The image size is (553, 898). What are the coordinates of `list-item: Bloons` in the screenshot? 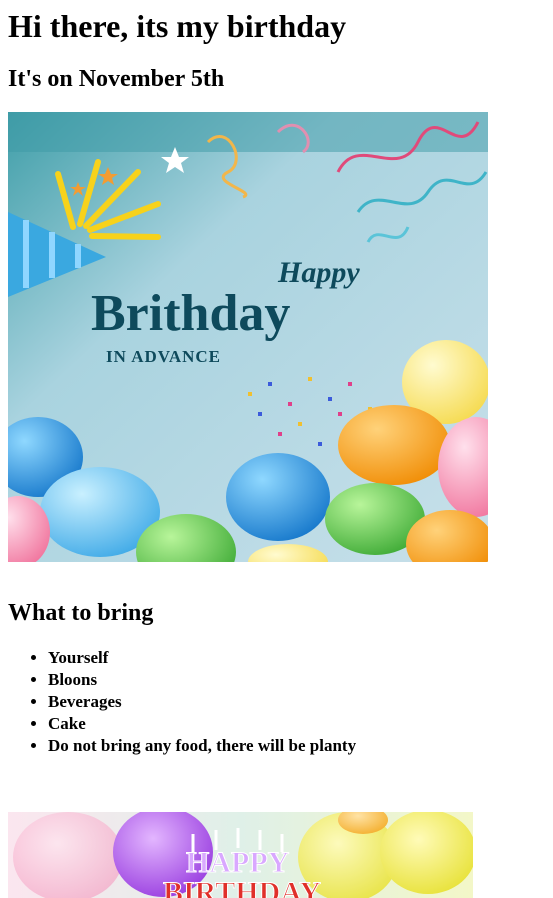 It's located at (202, 680).